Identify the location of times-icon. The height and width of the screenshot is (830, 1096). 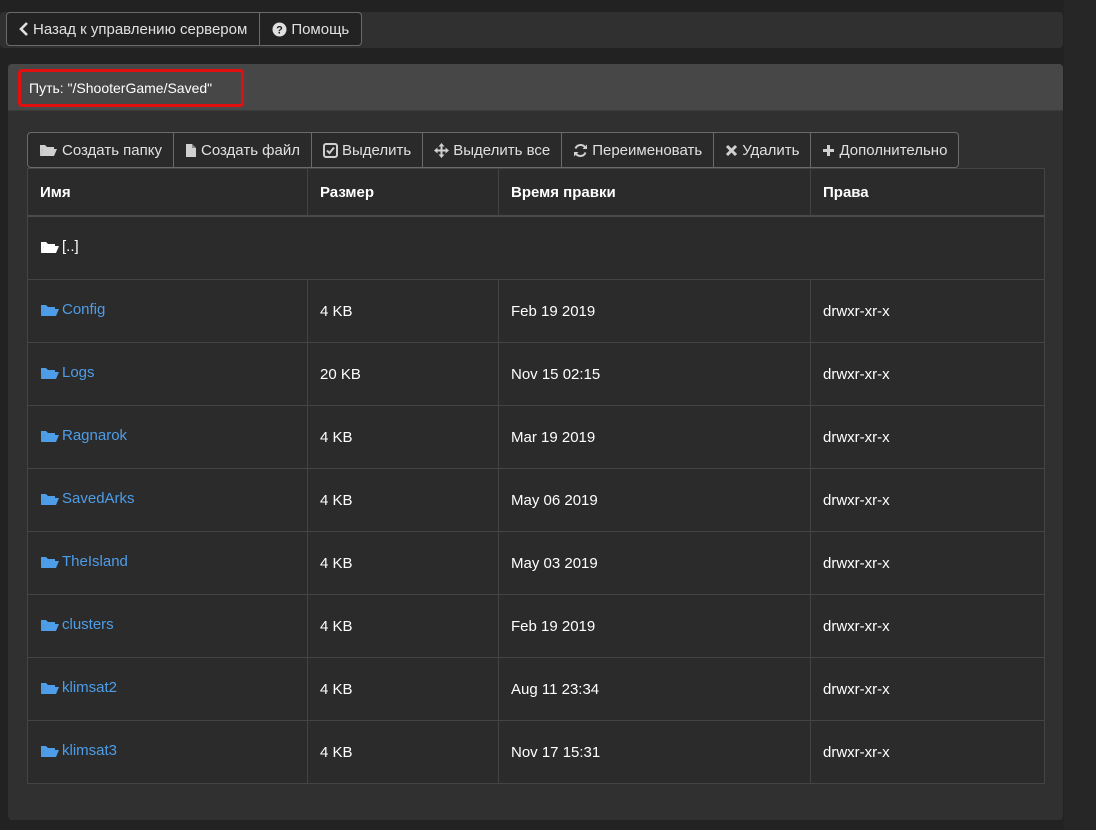
(731, 150).